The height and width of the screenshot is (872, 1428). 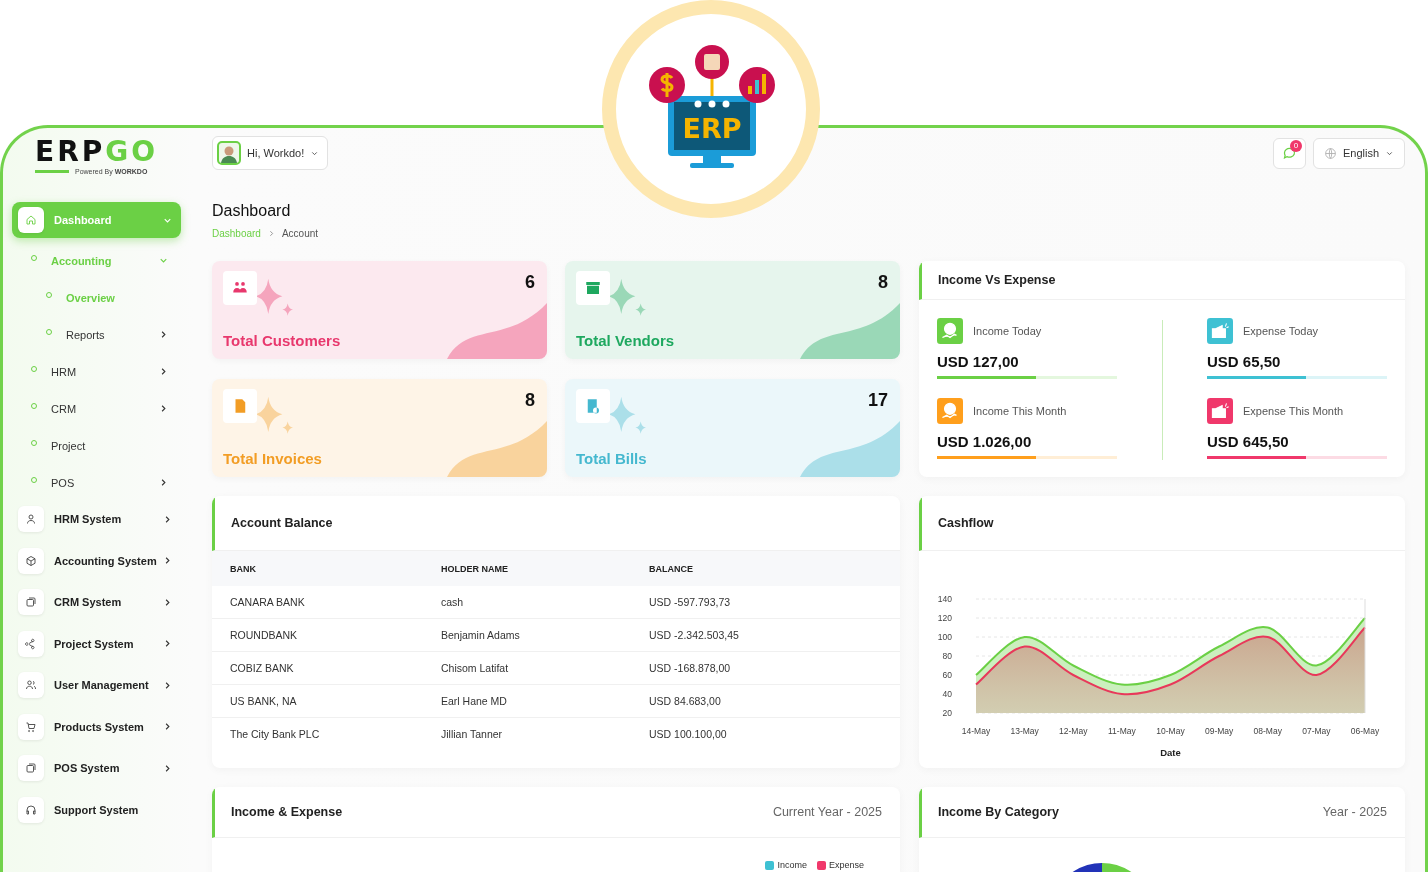 I want to click on legend-label: Expense, so click(x=846, y=865).